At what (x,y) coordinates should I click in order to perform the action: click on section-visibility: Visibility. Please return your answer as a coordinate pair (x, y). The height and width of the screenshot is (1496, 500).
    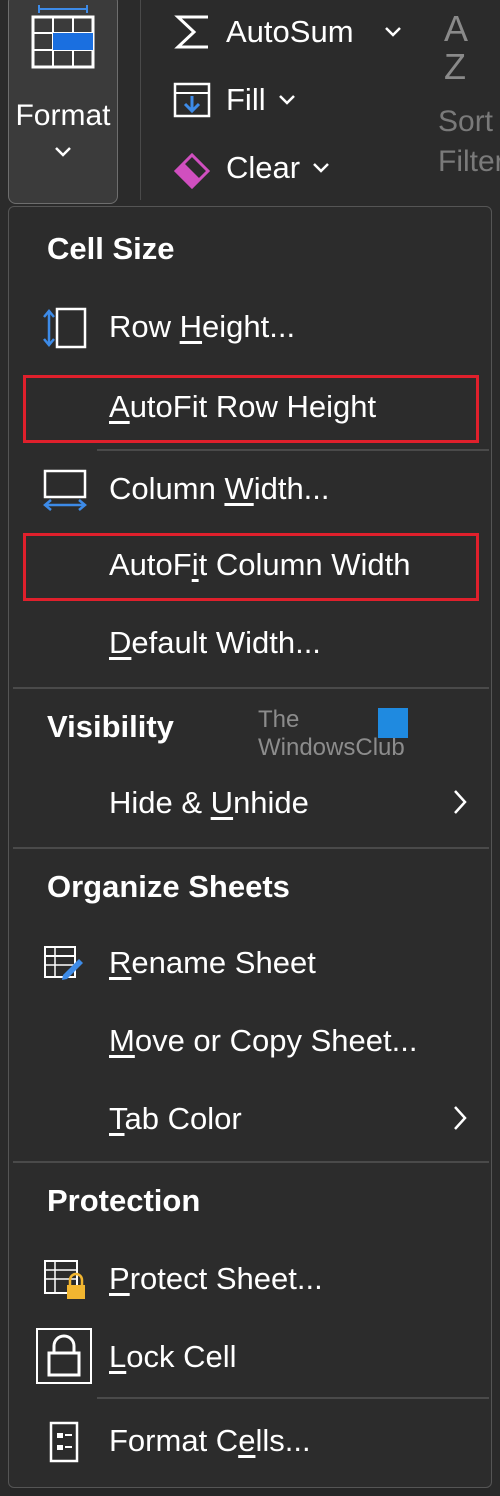
    Looking at the image, I should click on (110, 726).